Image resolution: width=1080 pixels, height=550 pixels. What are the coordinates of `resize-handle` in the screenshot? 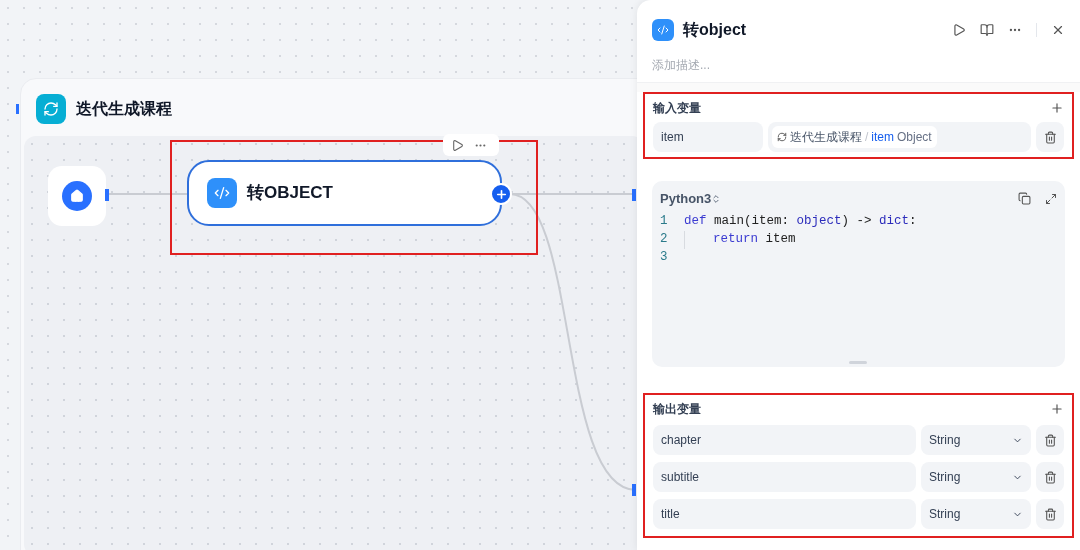 It's located at (858, 362).